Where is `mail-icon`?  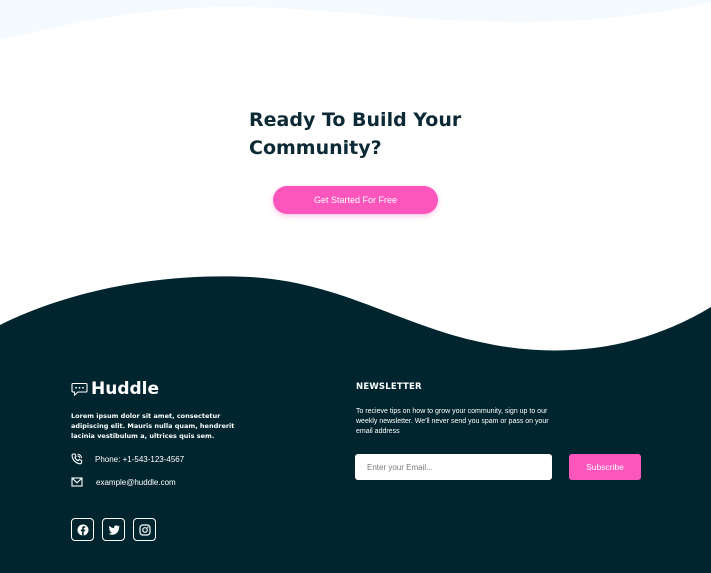
mail-icon is located at coordinates (77, 482).